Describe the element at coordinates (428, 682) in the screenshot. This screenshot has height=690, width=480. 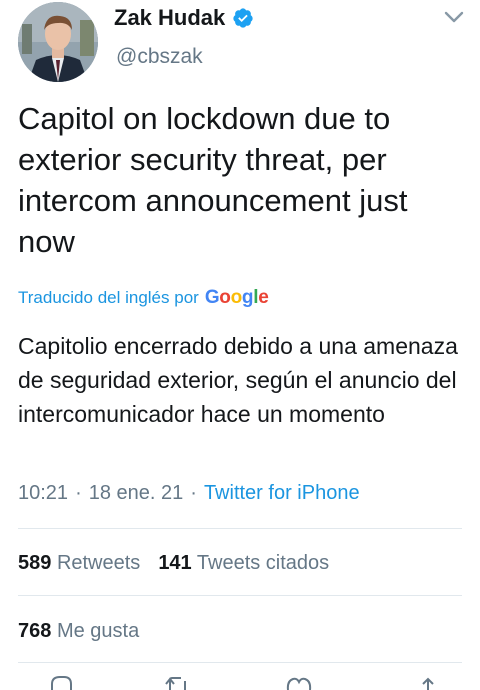
I see `share-icon` at that location.